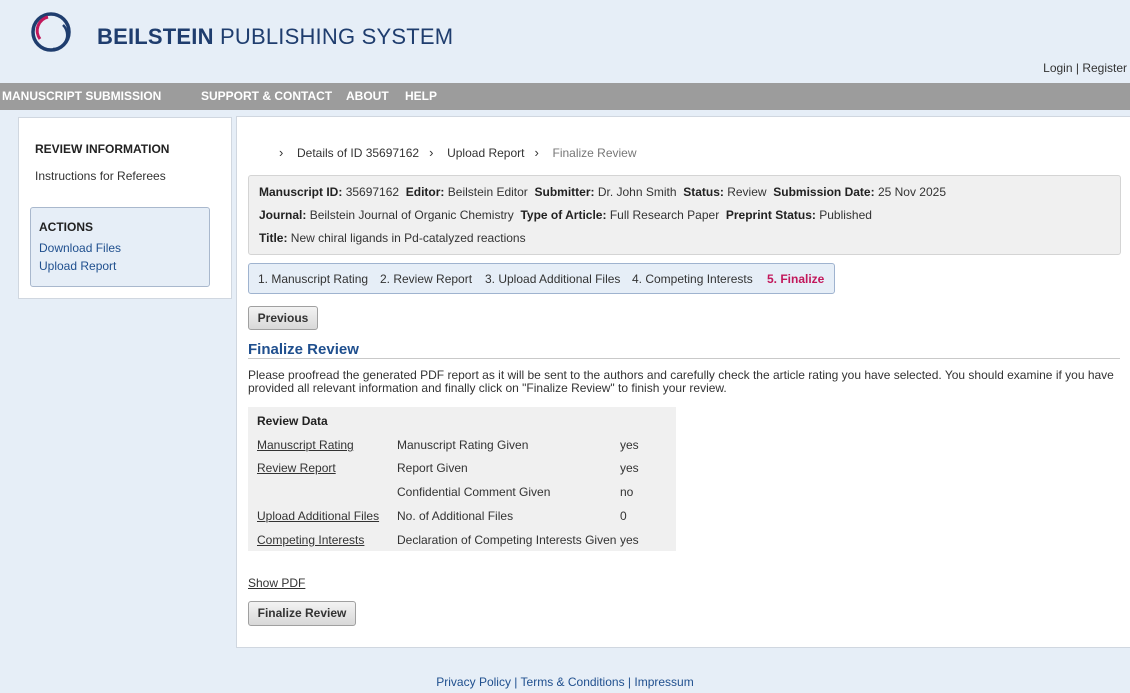 Image resolution: width=1130 pixels, height=693 pixels. I want to click on link-upload-additional-files: Upload Additional Files, so click(318, 516).